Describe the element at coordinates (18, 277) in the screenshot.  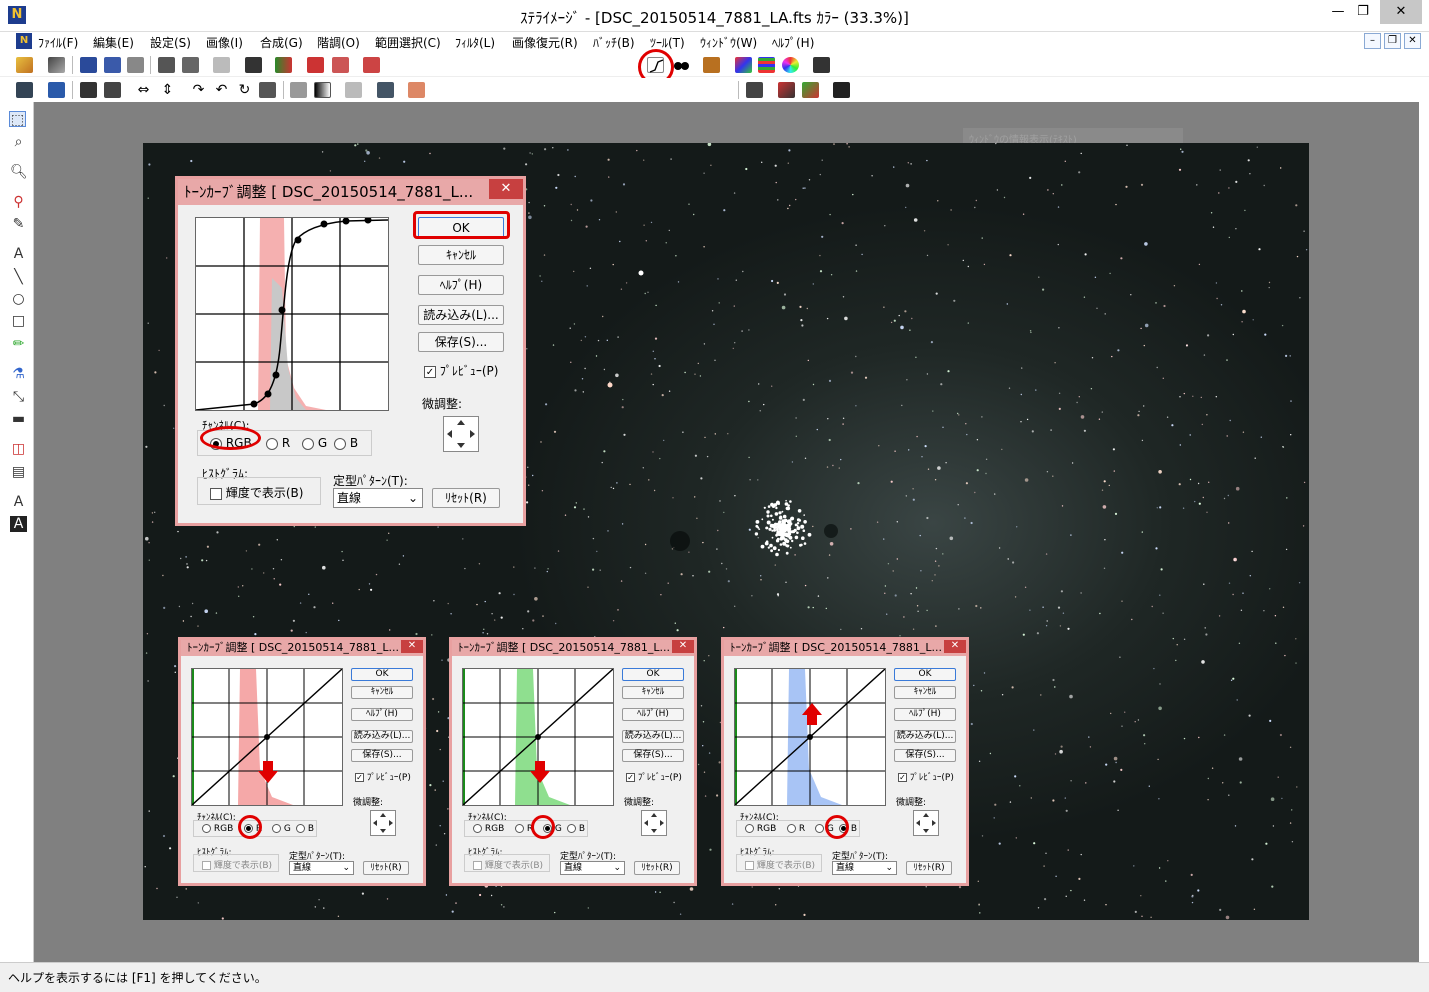
I see `line-tool-icon: ╲` at that location.